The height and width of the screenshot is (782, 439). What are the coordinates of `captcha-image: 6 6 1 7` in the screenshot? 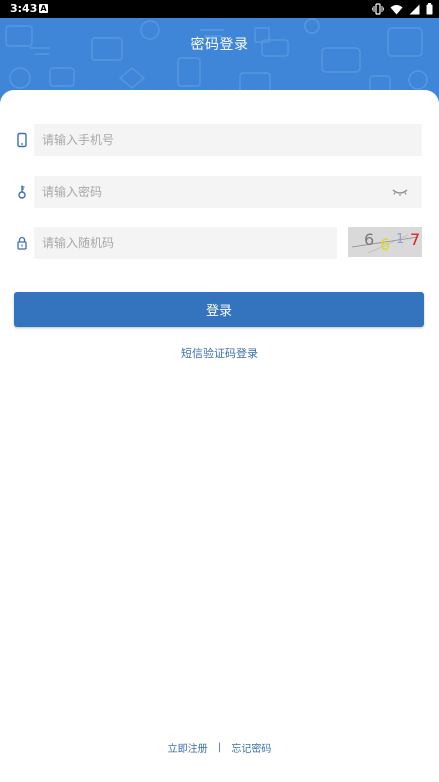 It's located at (385, 242).